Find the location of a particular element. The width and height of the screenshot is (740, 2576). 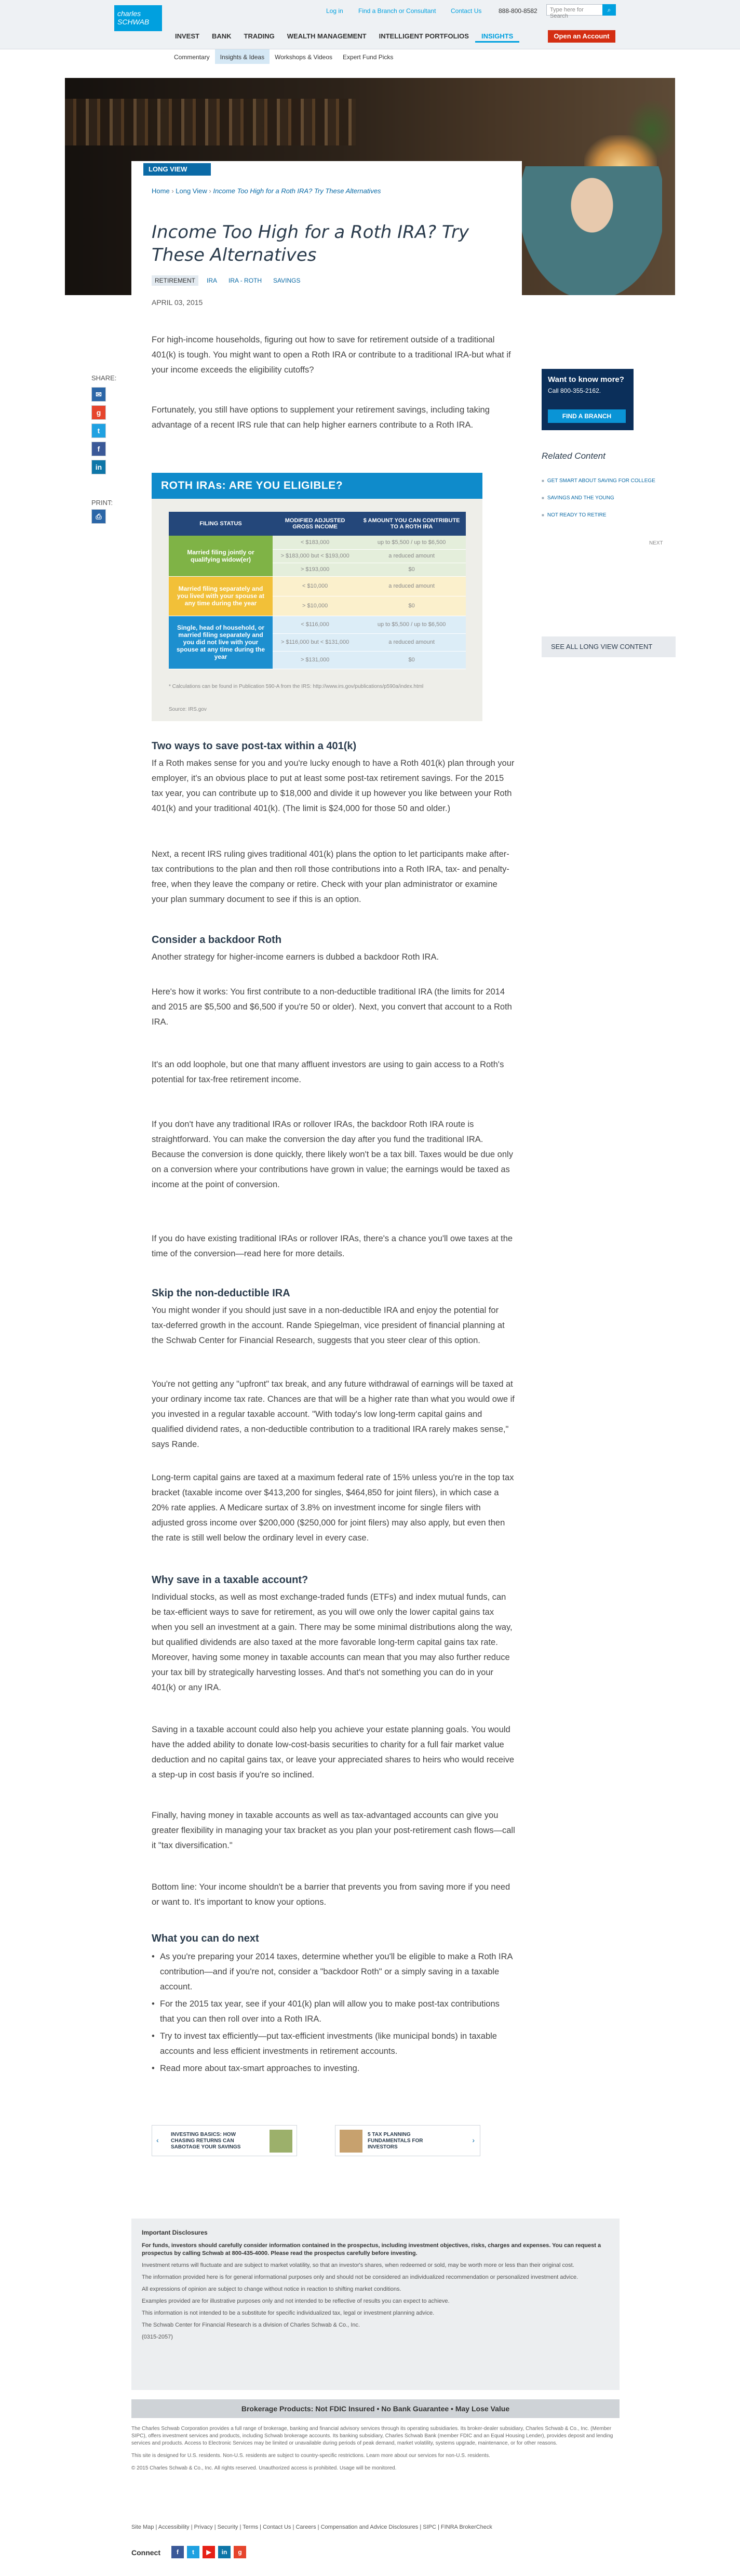

open-account-button: Open an Account is located at coordinates (581, 37).